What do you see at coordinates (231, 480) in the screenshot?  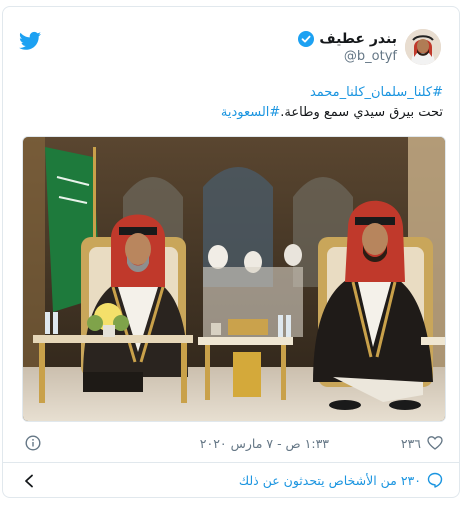 I see `tweet-footer: ٢٣٠ من الأشخاص يتحدثون عن ذلك` at bounding box center [231, 480].